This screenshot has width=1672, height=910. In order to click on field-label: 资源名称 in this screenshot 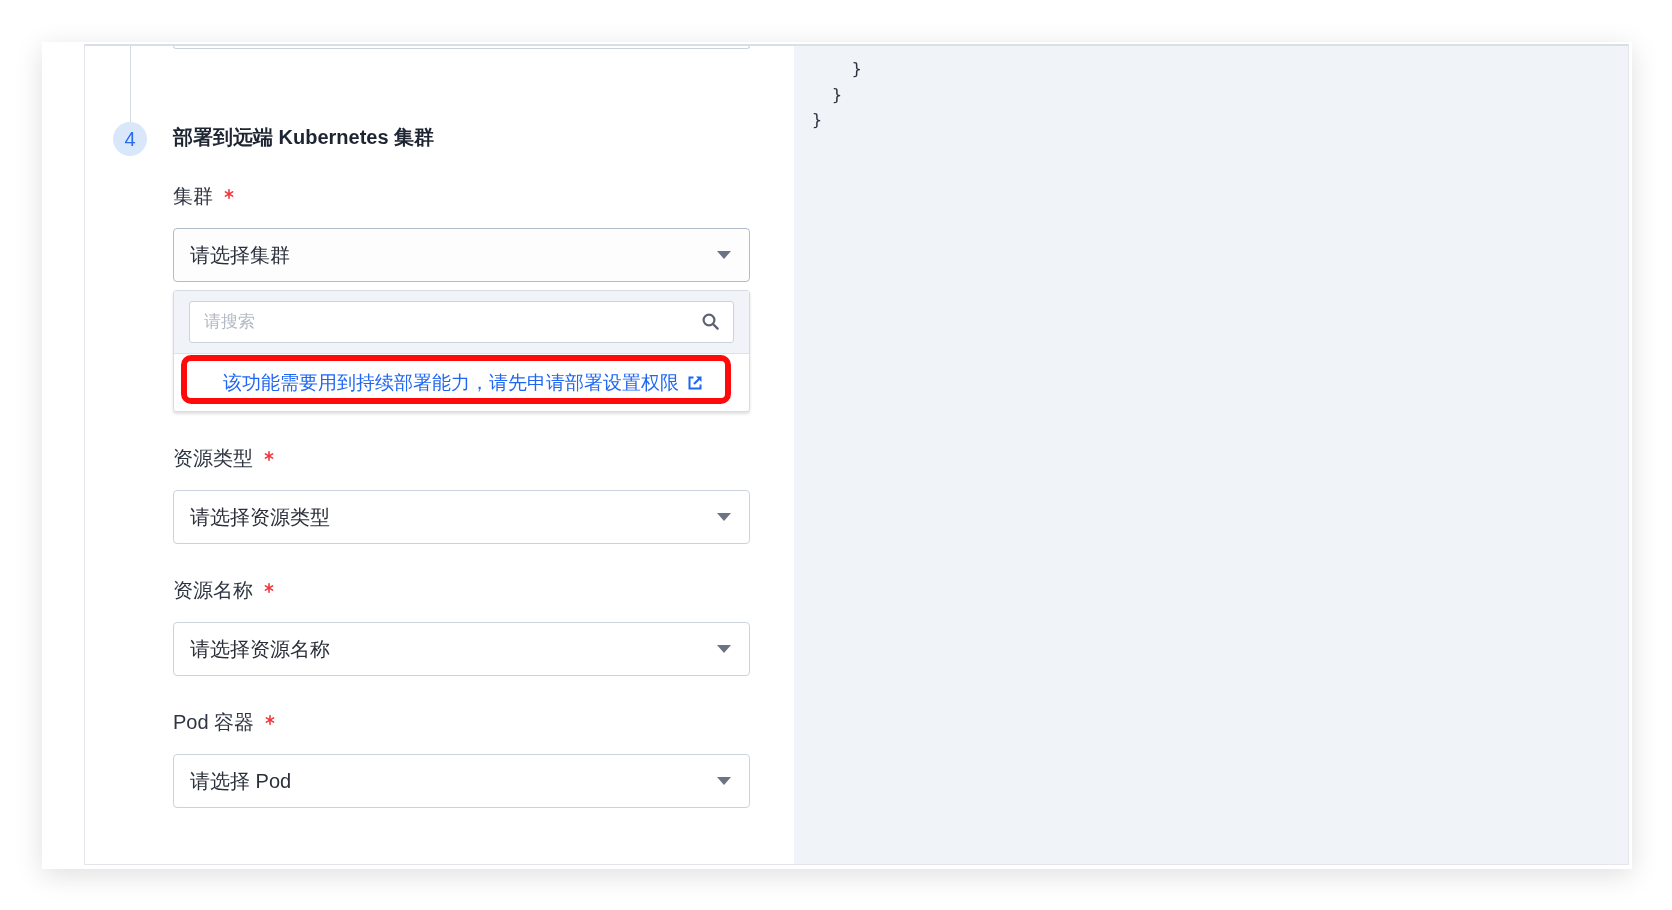, I will do `click(213, 590)`.